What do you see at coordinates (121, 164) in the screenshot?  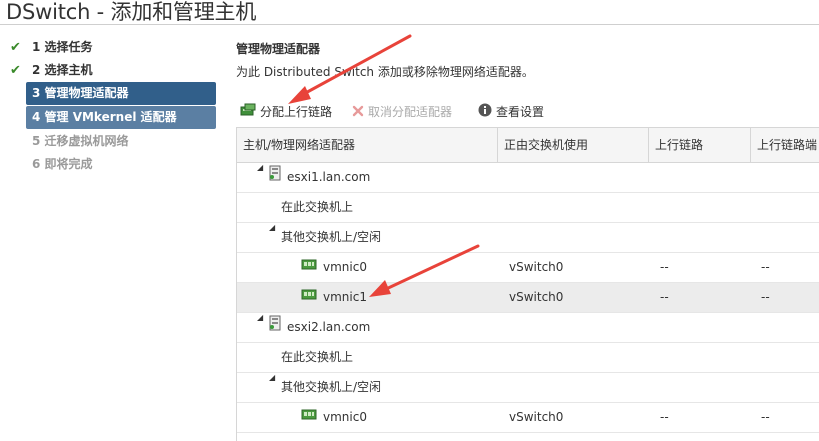 I see `step-ready-to-complete: 6 即将完成` at bounding box center [121, 164].